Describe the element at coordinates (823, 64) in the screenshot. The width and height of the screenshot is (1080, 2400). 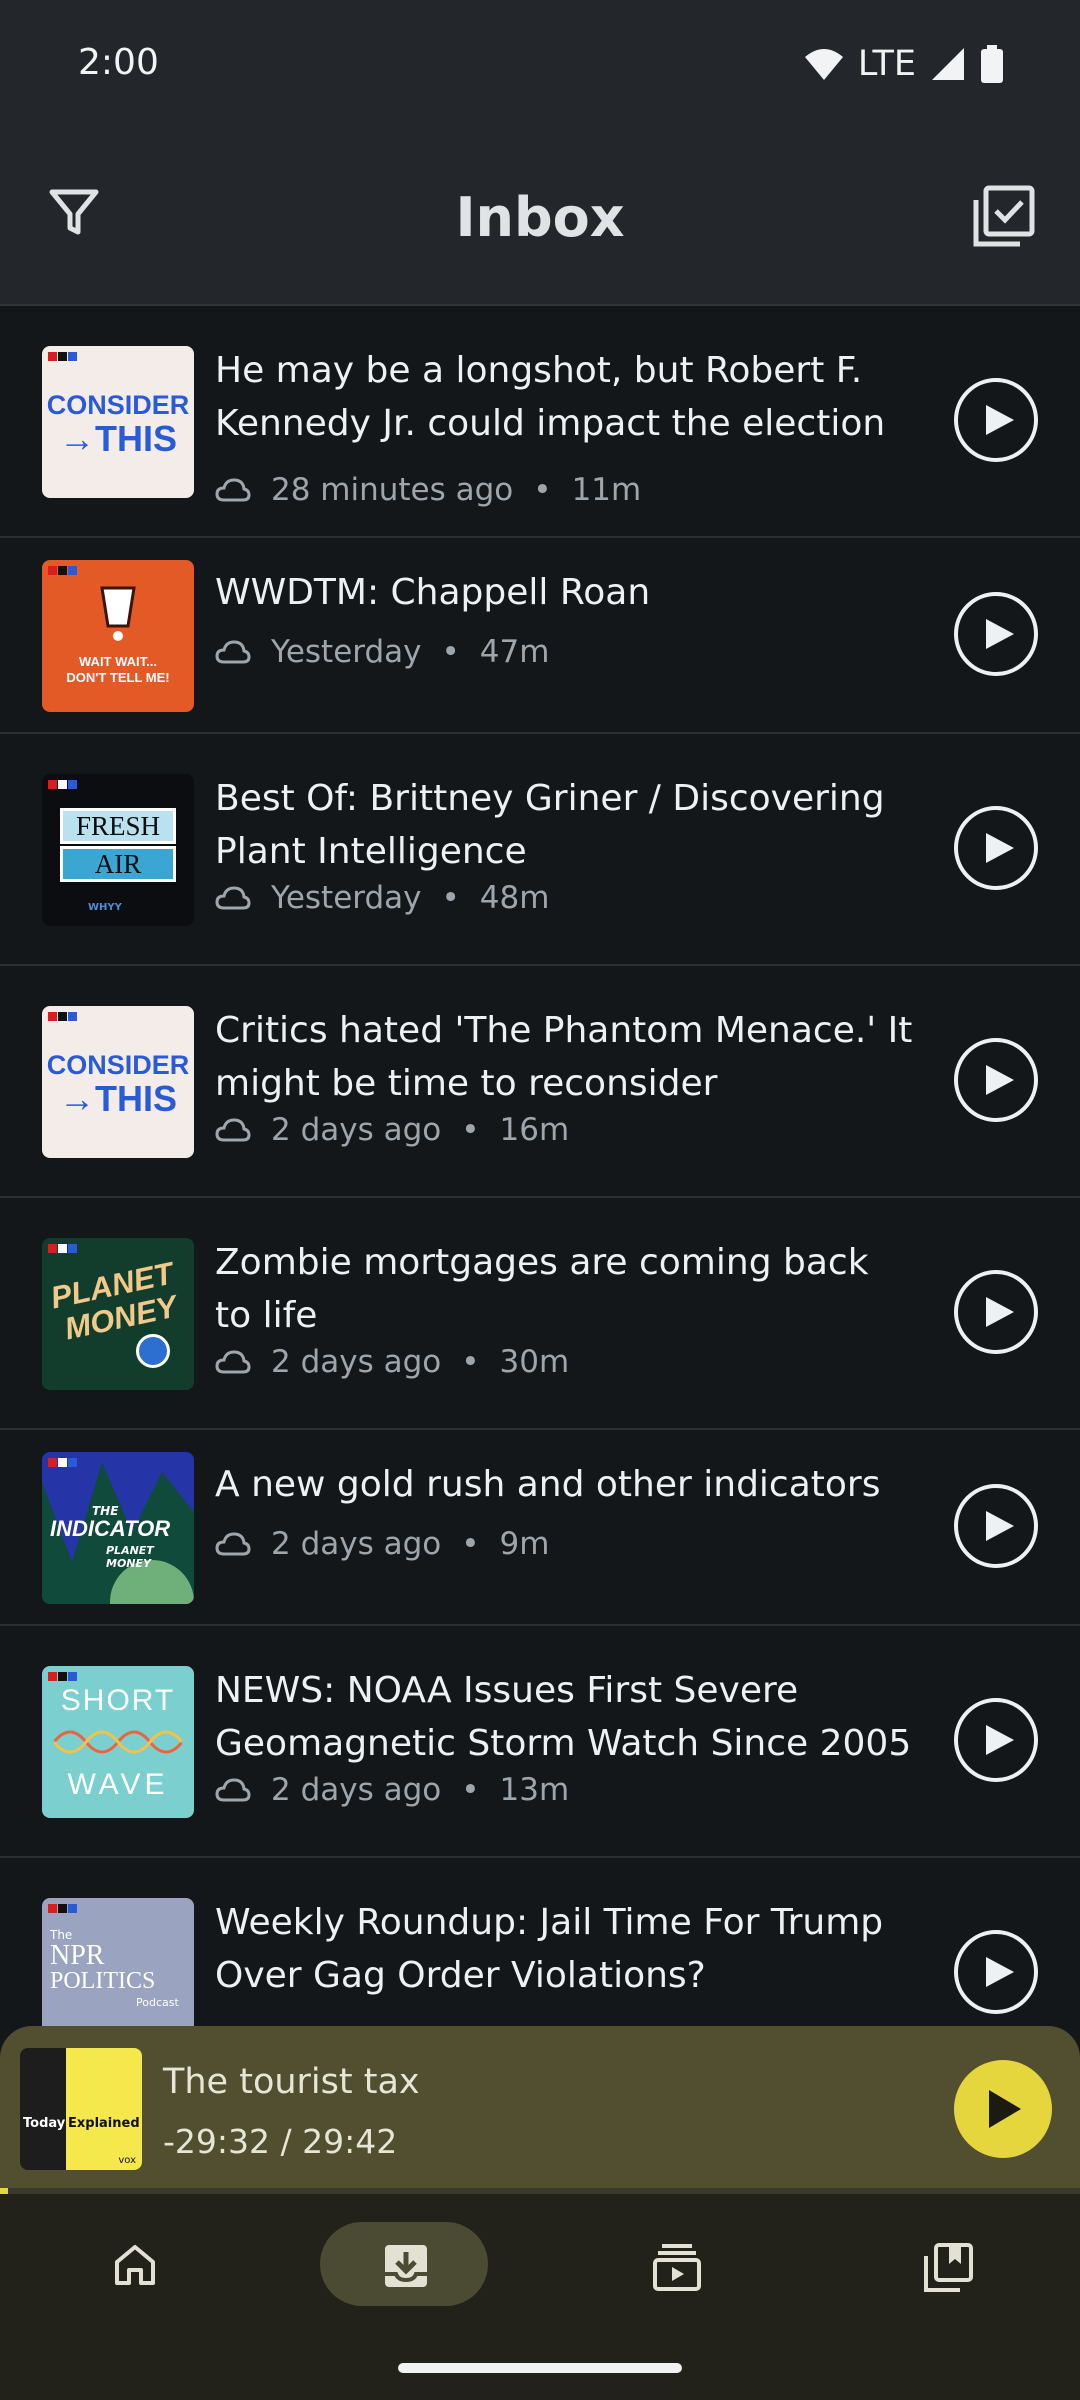
I see `wifi-icon` at that location.